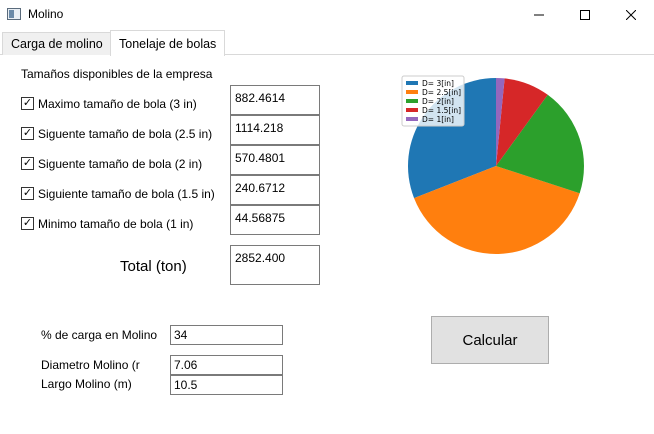 The height and width of the screenshot is (434, 654). I want to click on legend-label-4: D= 1[in], so click(438, 119).